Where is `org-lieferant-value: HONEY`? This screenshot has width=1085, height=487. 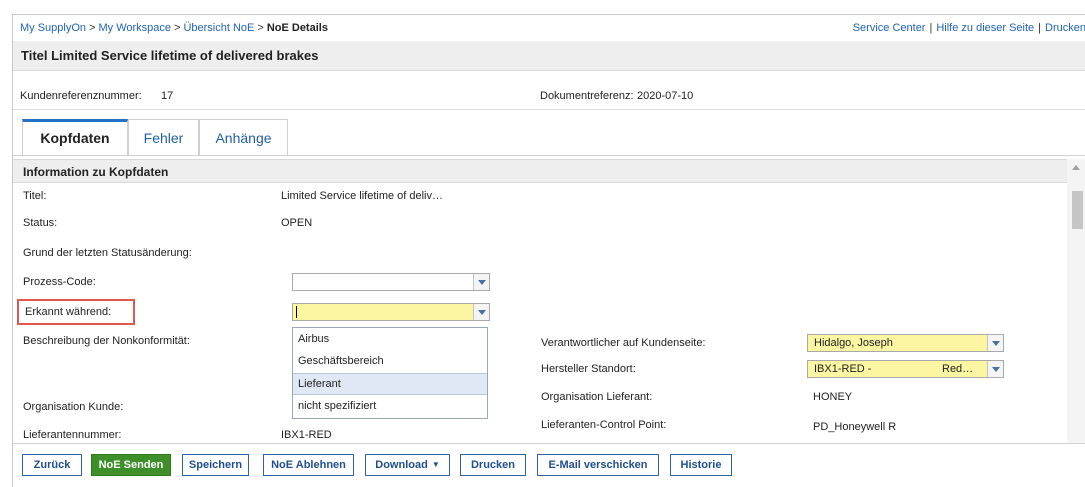
org-lieferant-value: HONEY is located at coordinates (833, 397).